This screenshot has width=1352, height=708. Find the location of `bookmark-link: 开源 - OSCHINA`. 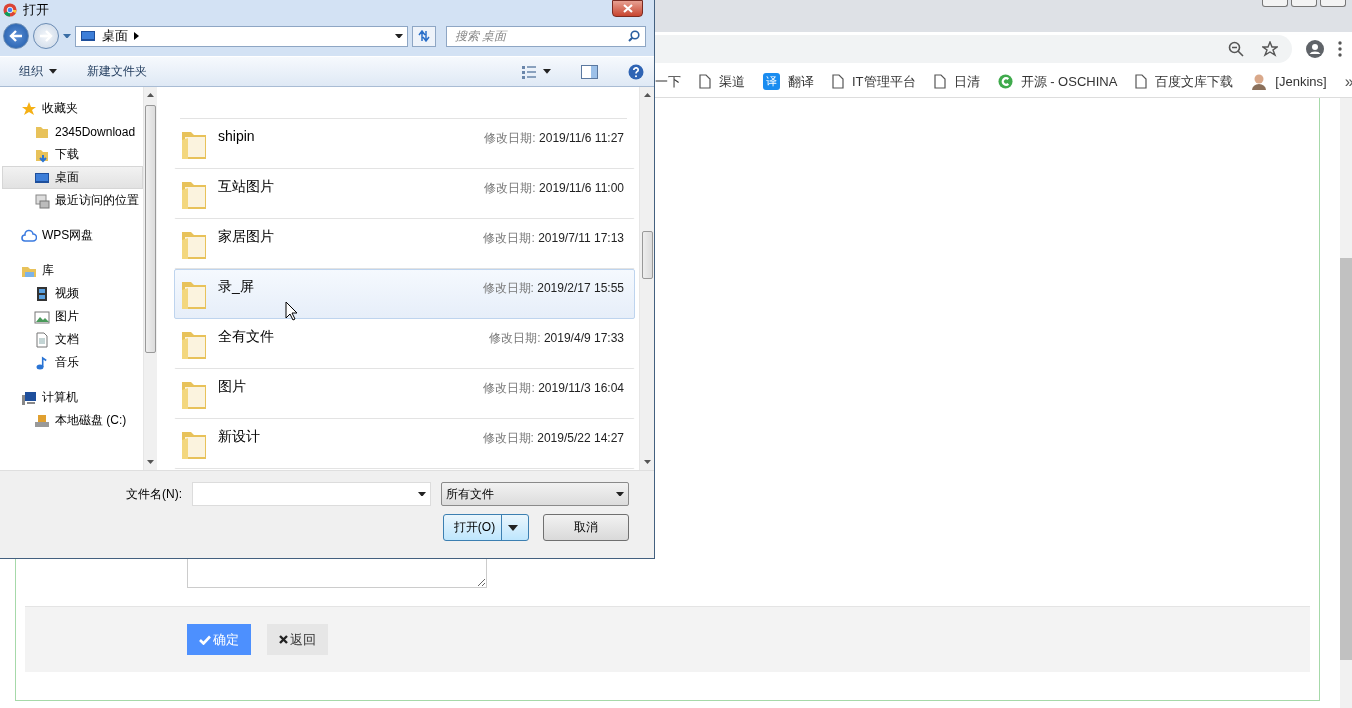

bookmark-link: 开源 - OSCHINA is located at coordinates (1057, 81).